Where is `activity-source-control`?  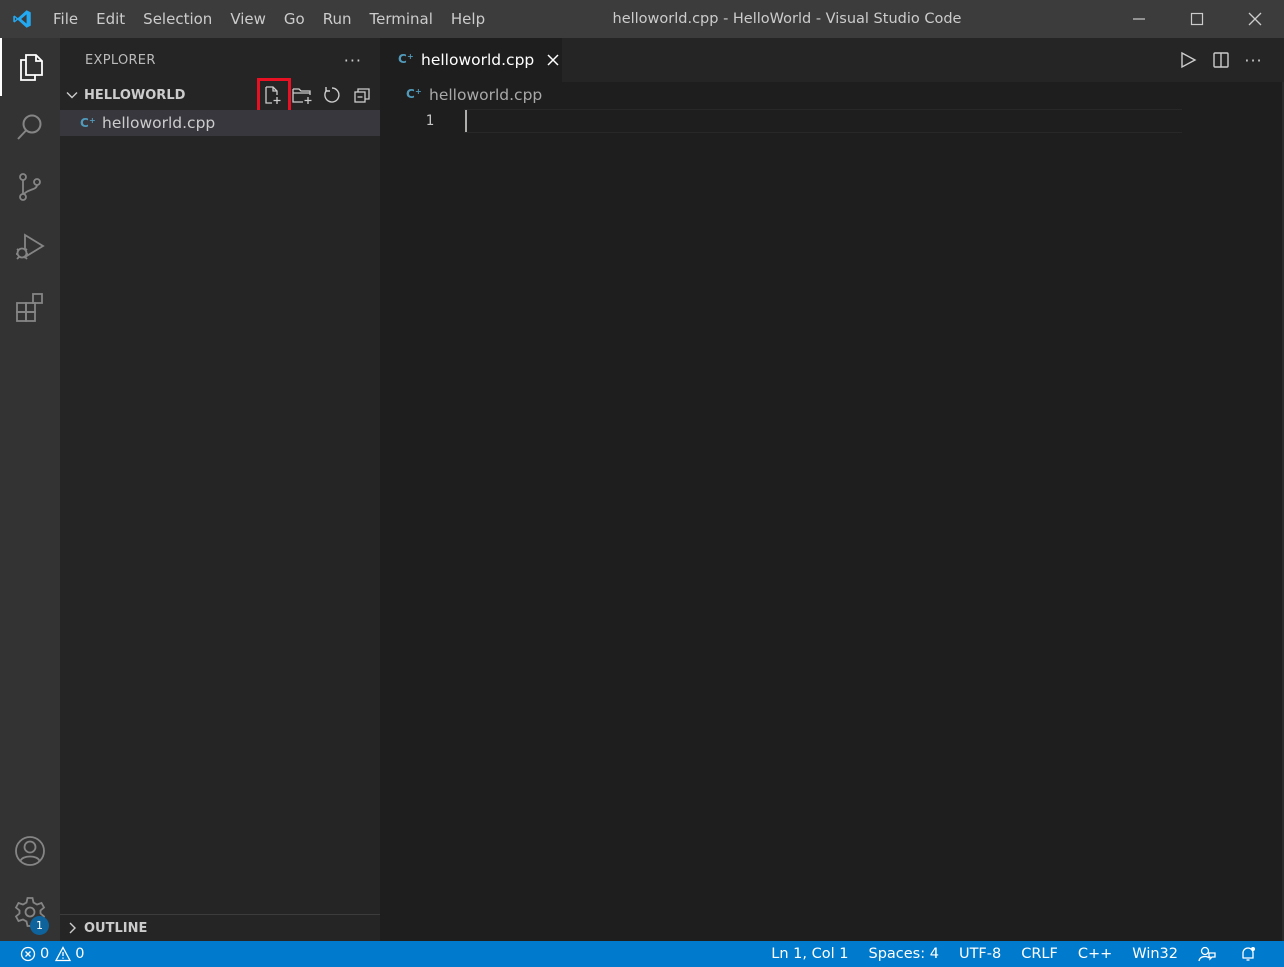
activity-source-control is located at coordinates (30, 187).